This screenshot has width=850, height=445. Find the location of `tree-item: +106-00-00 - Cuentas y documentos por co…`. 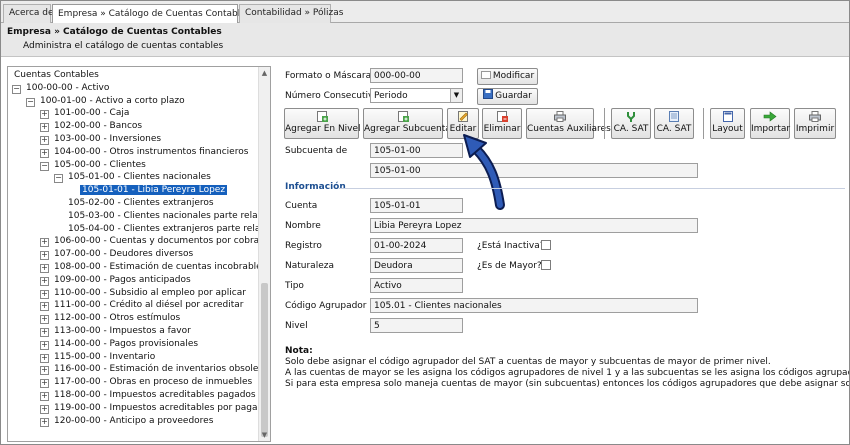

tree-item: +106-00-00 - Cuentas y documentos por co… is located at coordinates (155, 241).